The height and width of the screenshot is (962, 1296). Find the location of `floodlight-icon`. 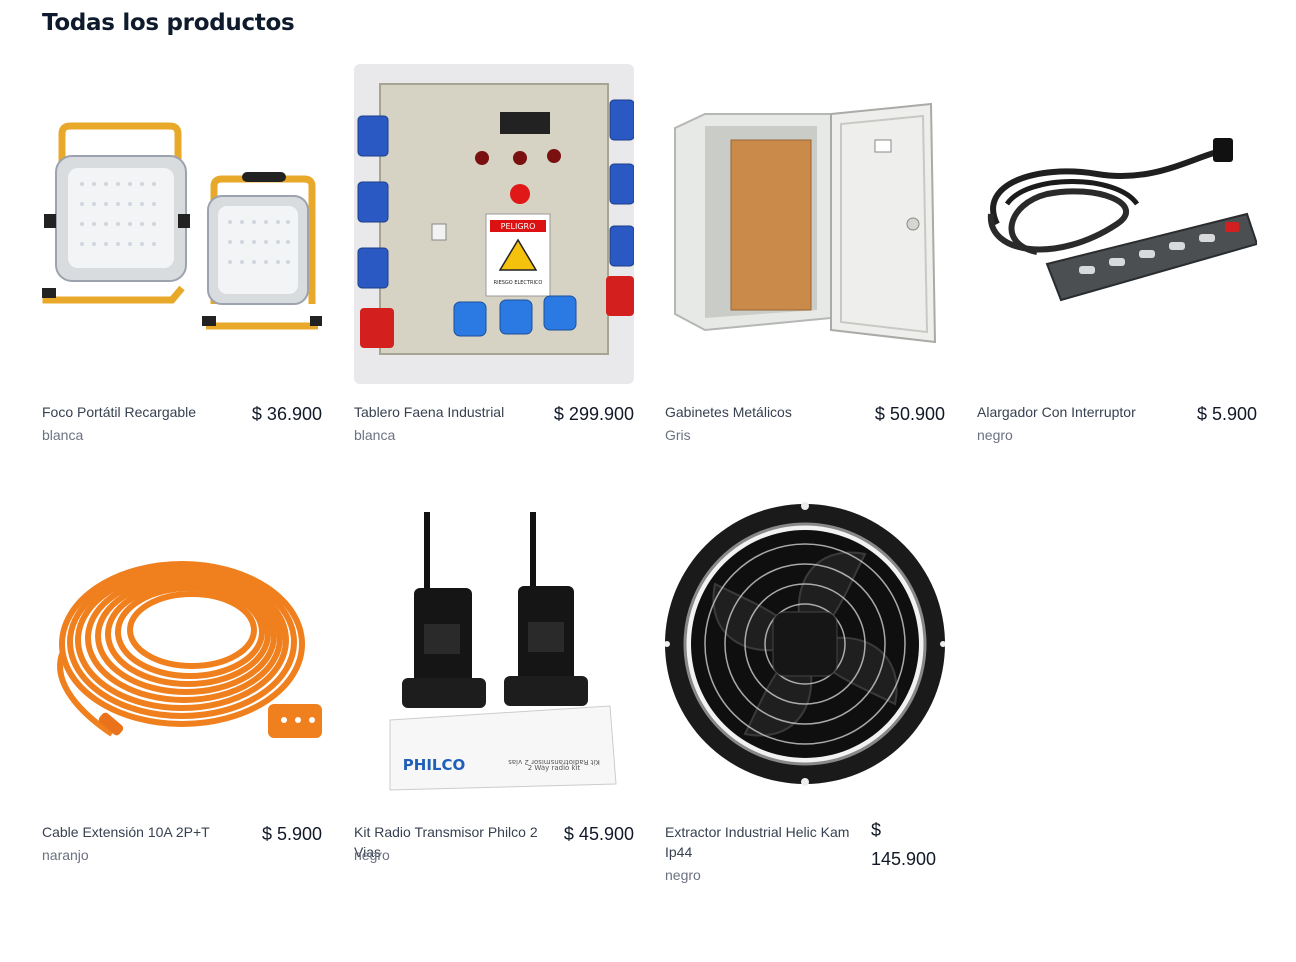

floodlight-icon is located at coordinates (182, 226).